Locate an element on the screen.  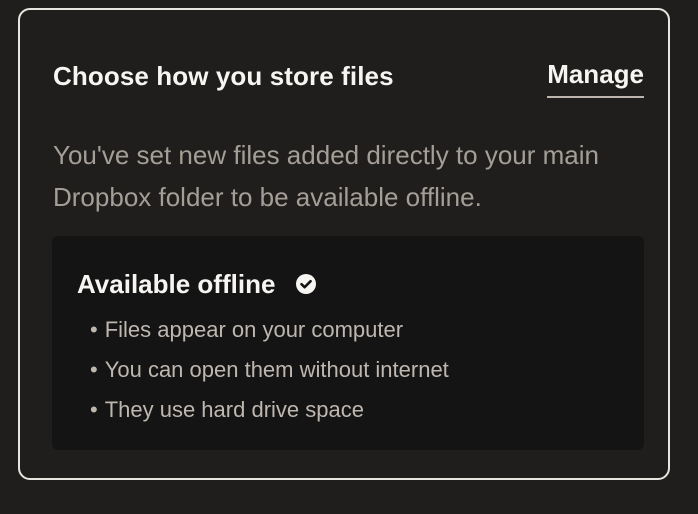
check-circle-icon is located at coordinates (306, 284).